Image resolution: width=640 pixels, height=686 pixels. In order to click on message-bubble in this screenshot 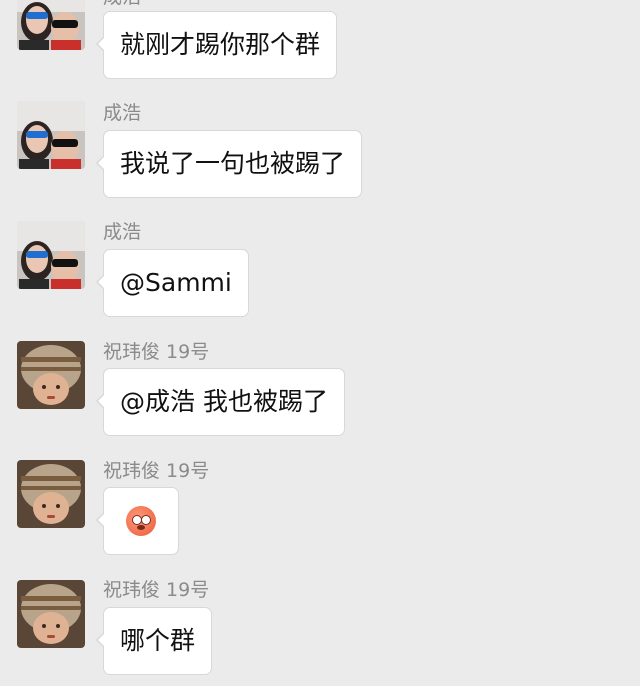, I will do `click(137, 521)`.